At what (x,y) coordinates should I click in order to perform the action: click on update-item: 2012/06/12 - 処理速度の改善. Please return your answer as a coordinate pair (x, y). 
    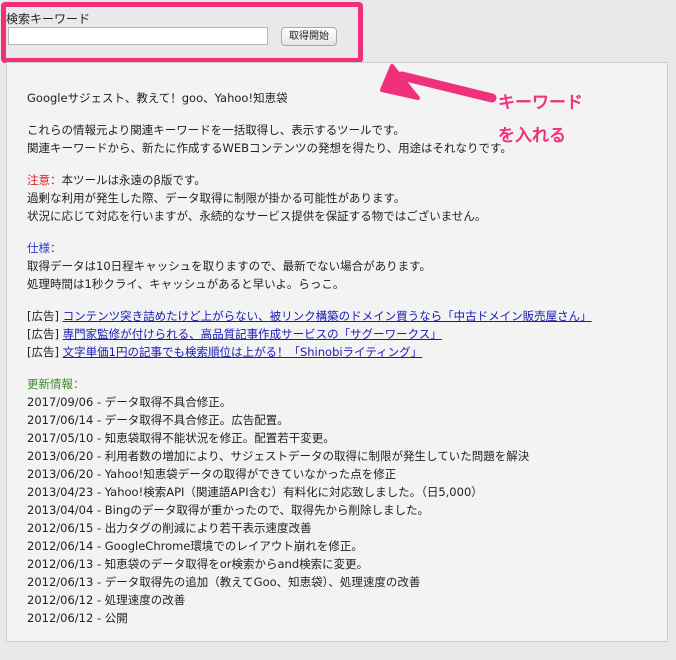
    Looking at the image, I should click on (106, 600).